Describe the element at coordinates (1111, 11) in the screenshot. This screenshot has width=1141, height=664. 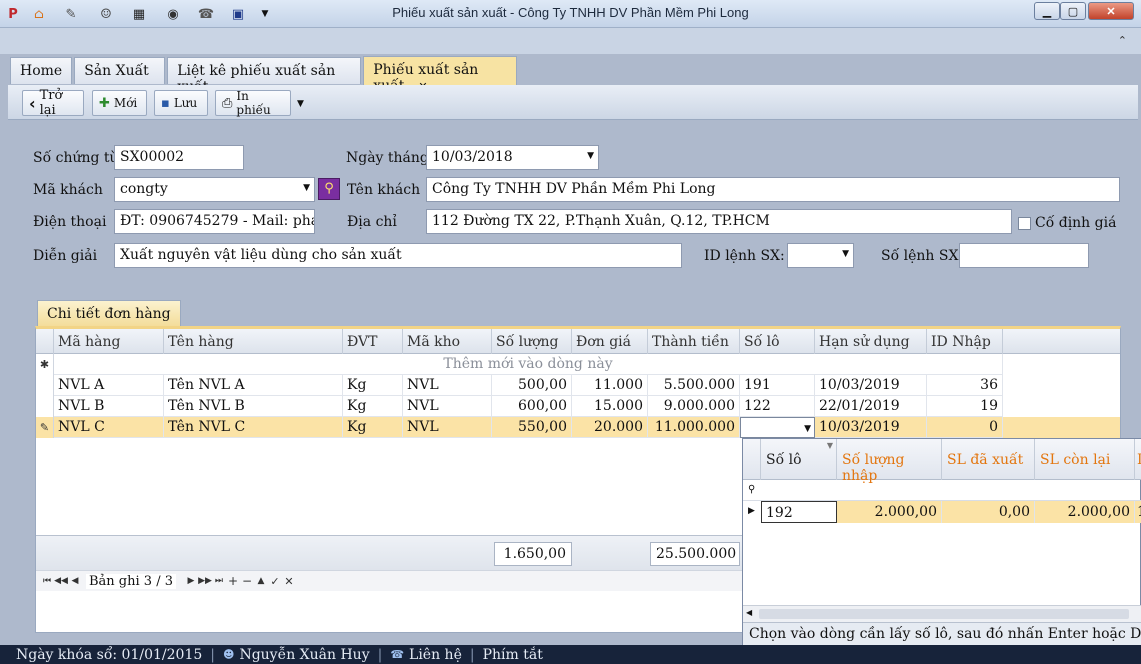
I see `close-window-button: ✕` at that location.